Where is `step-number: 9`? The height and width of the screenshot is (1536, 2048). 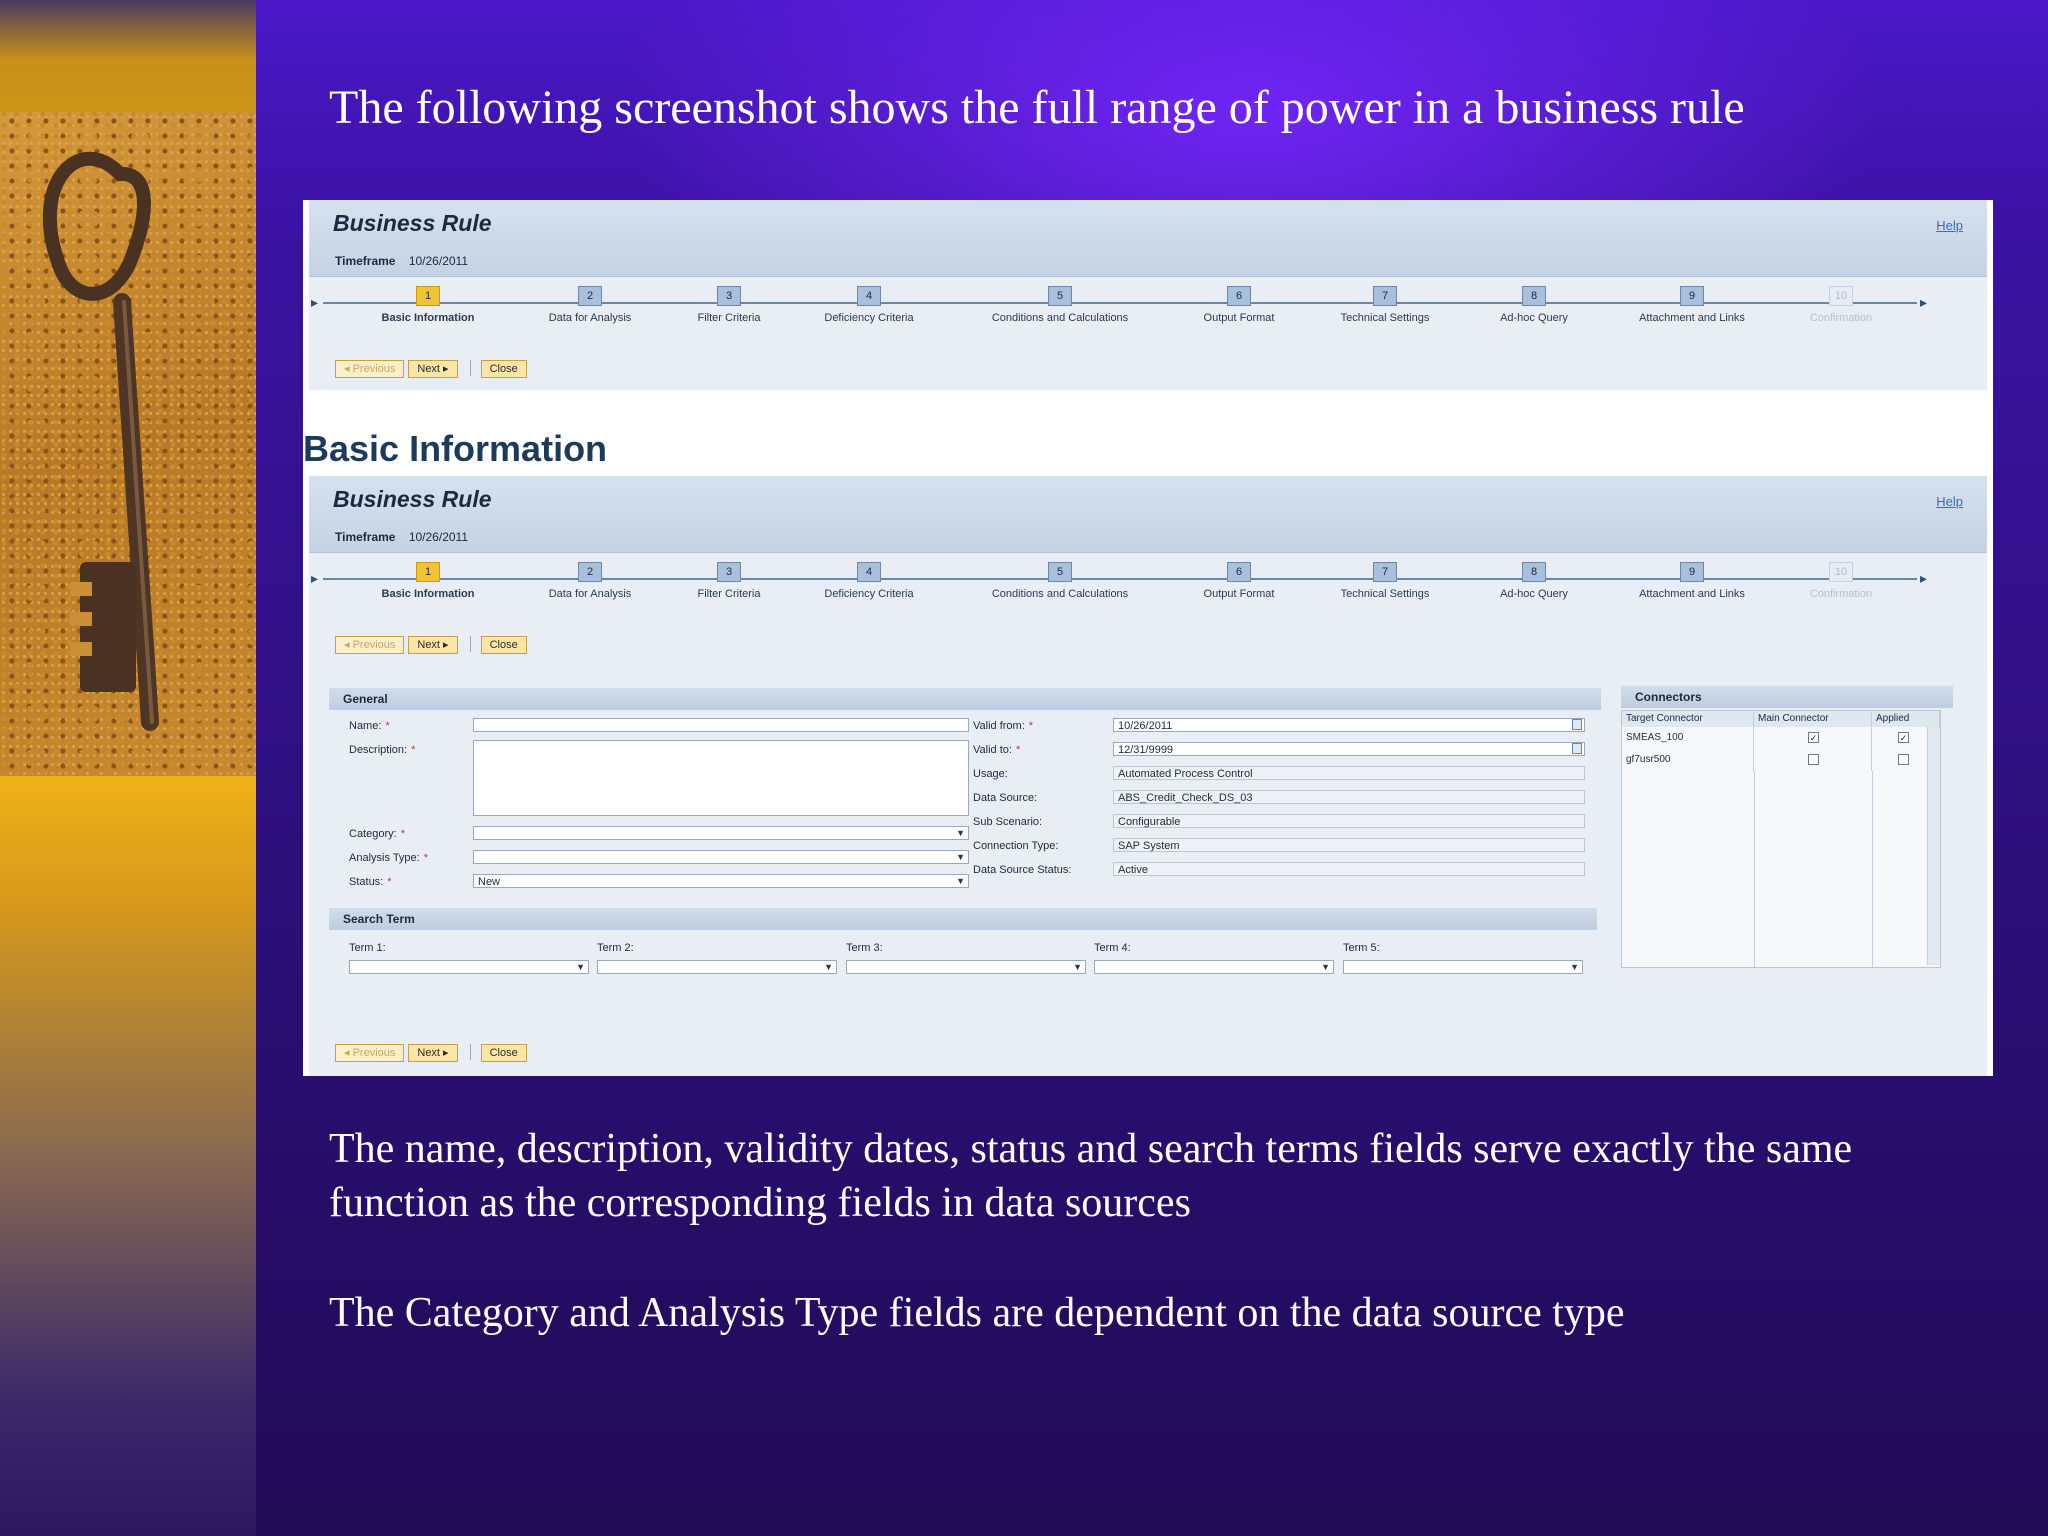 step-number: 9 is located at coordinates (1692, 572).